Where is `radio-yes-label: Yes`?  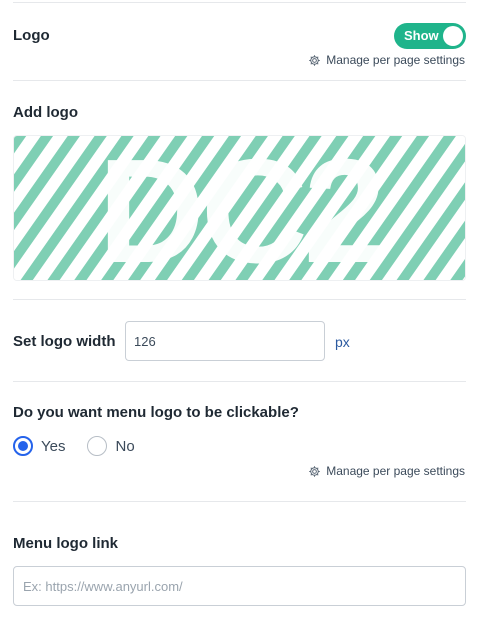 radio-yes-label: Yes is located at coordinates (53, 446).